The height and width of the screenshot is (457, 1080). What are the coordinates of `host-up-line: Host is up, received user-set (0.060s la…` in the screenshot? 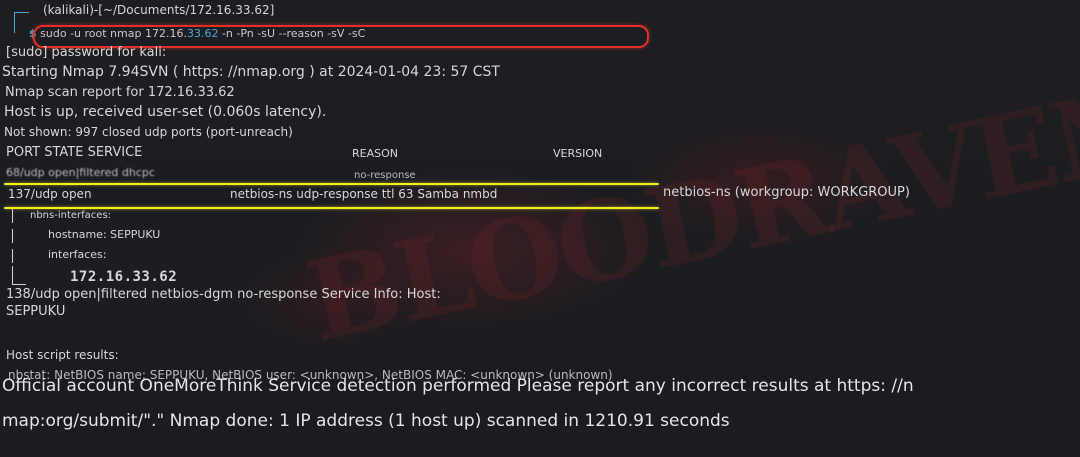 It's located at (165, 112).